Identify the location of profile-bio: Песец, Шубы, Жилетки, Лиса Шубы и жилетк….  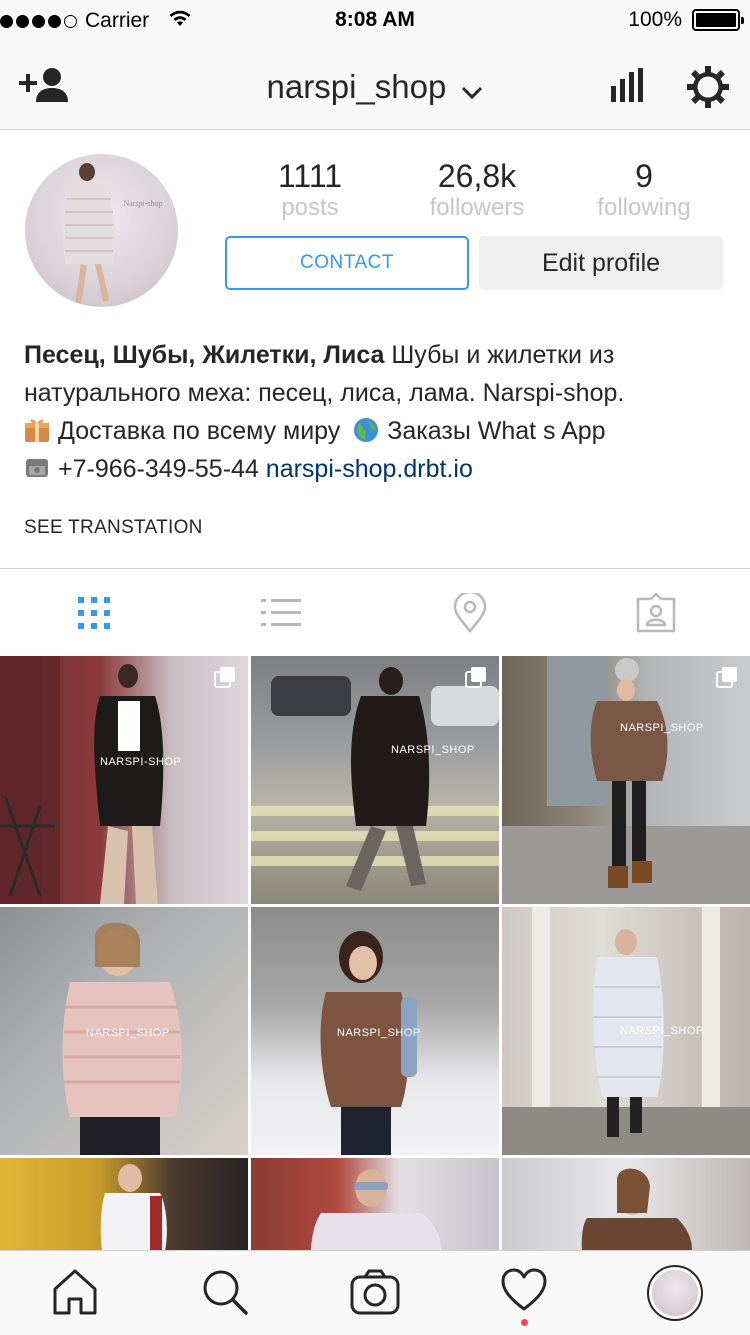
(374, 412).